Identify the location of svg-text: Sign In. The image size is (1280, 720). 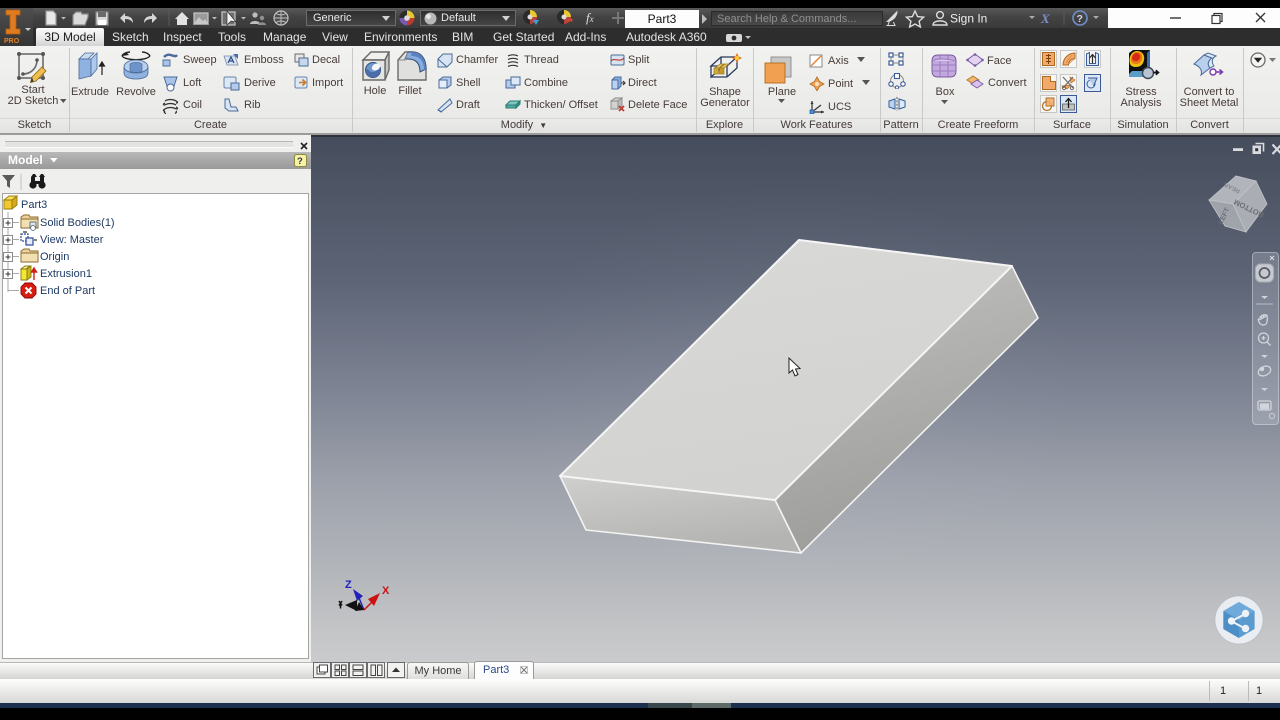
(968, 19).